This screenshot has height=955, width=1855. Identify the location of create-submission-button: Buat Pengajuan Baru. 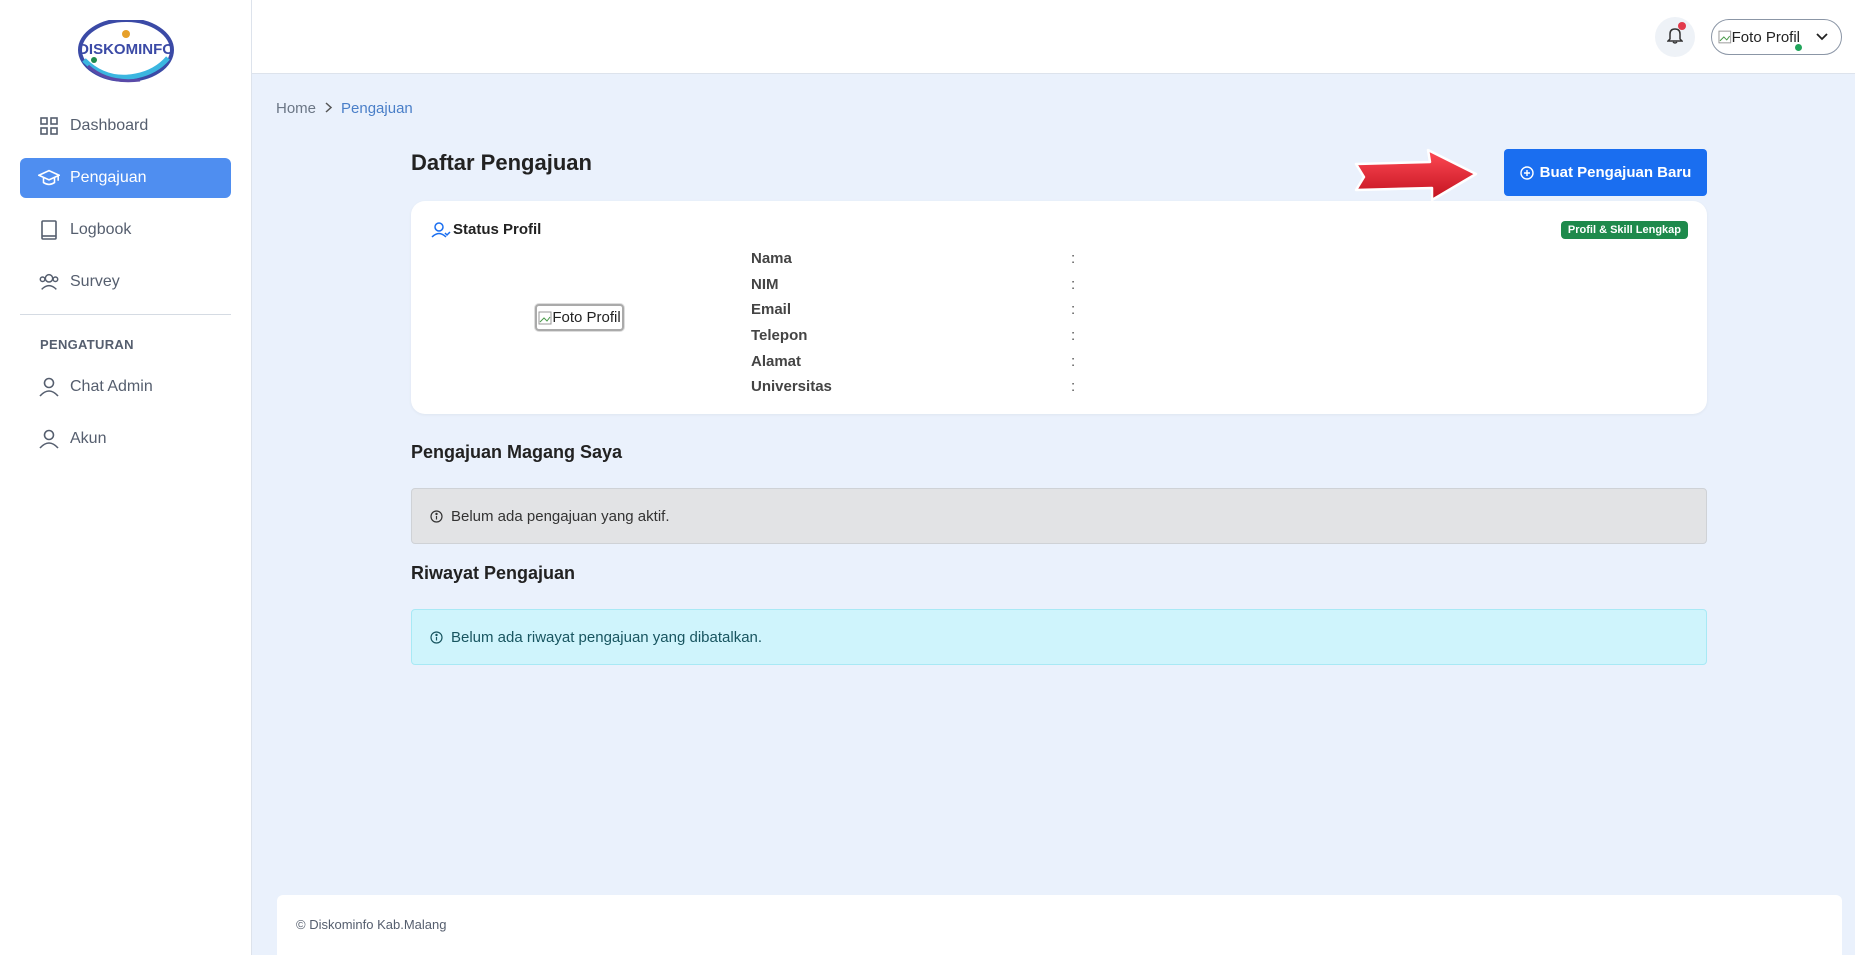
(1605, 172).